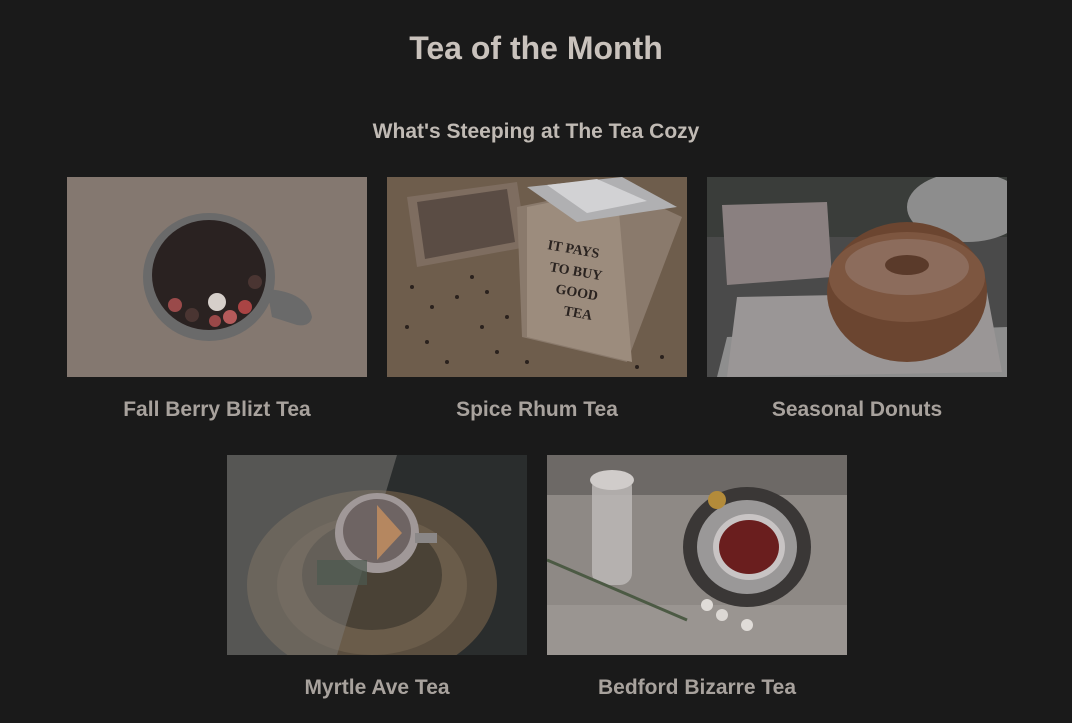  Describe the element at coordinates (217, 277) in the screenshot. I see `berry-tea-cup-image` at that location.